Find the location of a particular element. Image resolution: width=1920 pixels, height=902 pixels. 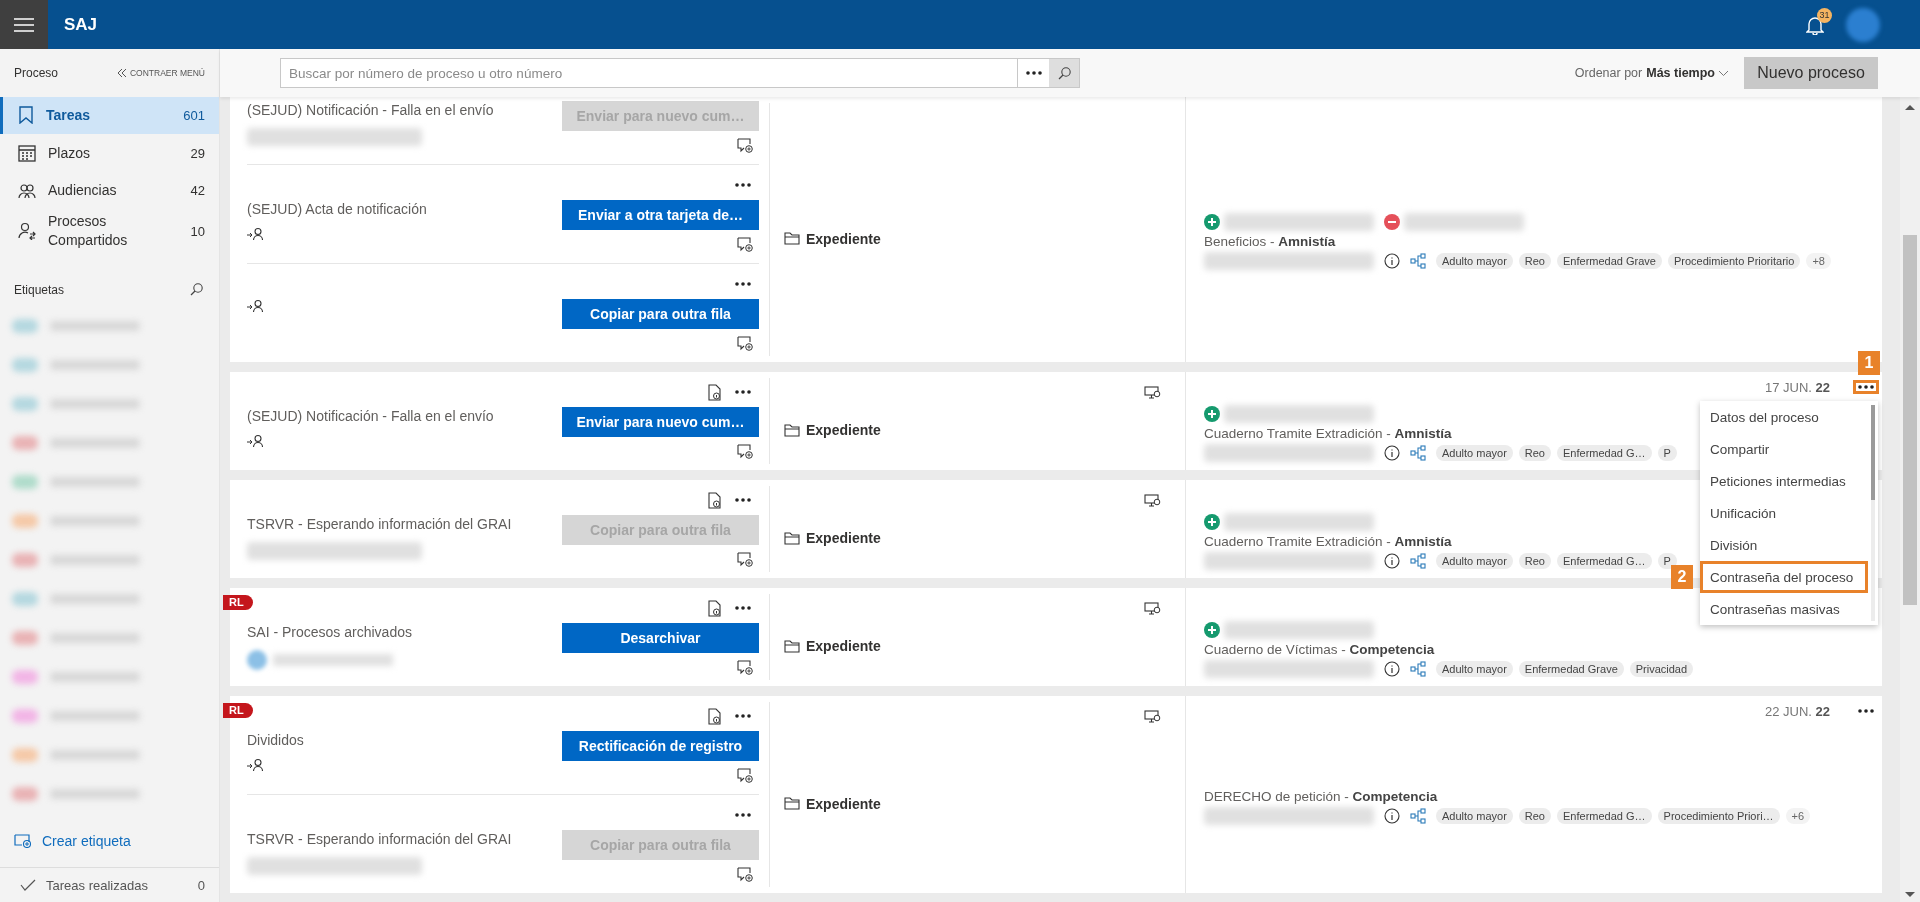

menu-item: Compartir is located at coordinates (1784, 449).